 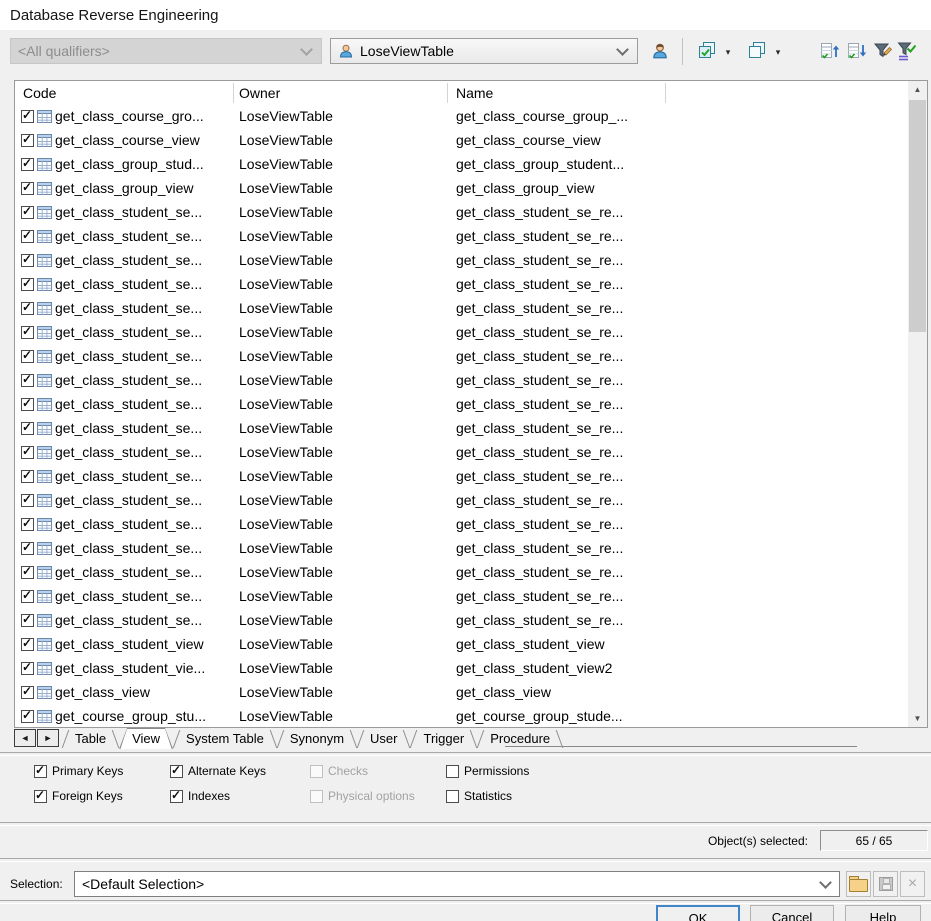 I want to click on load-selection-button, so click(x=858, y=884).